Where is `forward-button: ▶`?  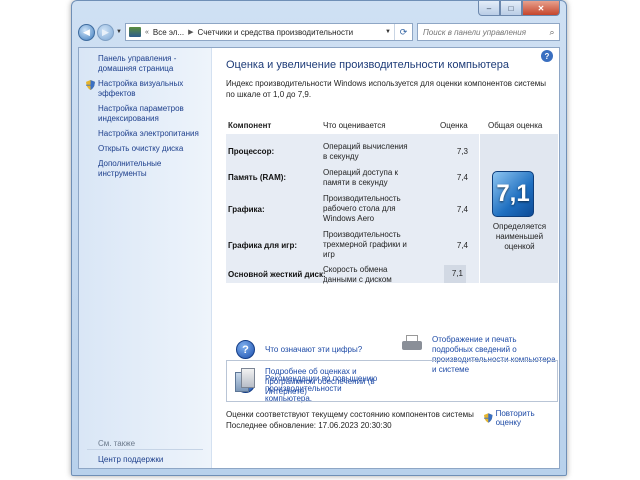 forward-button: ▶ is located at coordinates (105, 32).